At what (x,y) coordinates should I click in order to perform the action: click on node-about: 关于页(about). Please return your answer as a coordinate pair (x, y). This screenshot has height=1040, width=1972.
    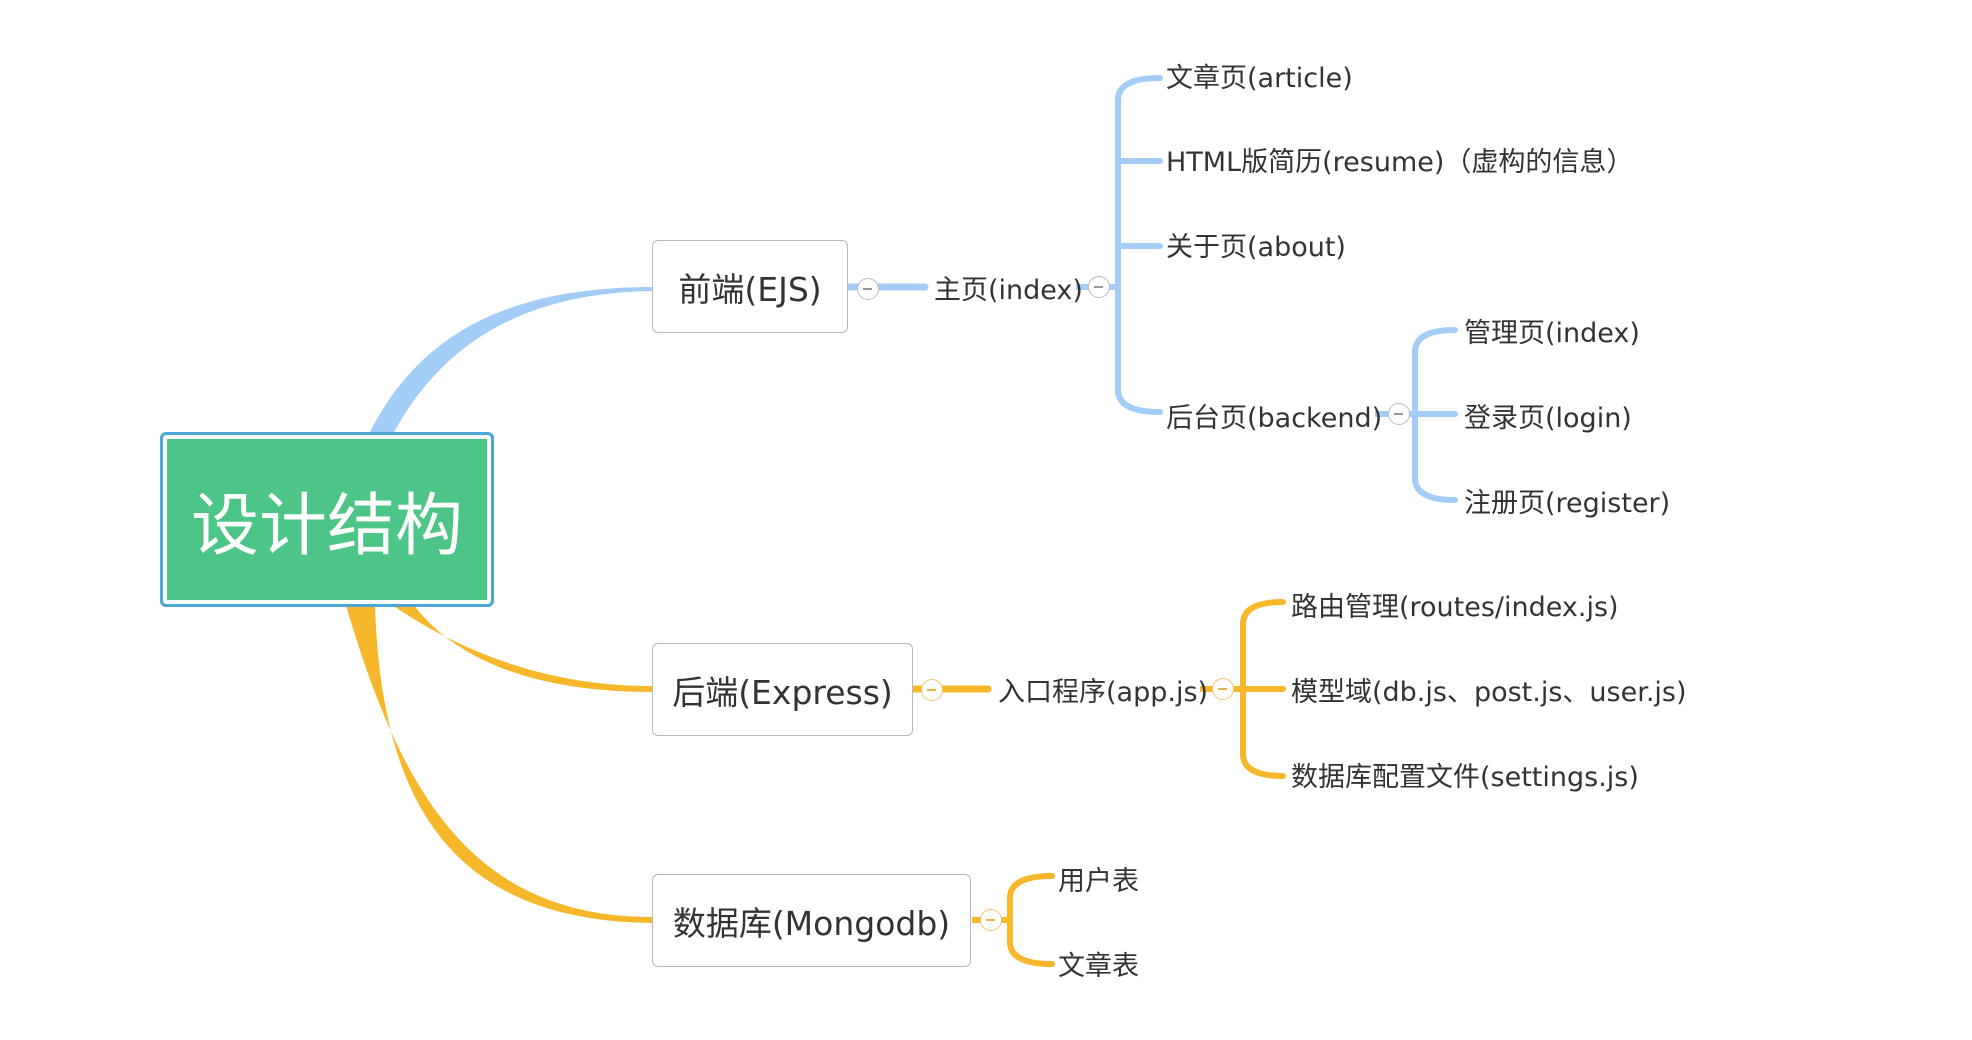
    Looking at the image, I should click on (1256, 247).